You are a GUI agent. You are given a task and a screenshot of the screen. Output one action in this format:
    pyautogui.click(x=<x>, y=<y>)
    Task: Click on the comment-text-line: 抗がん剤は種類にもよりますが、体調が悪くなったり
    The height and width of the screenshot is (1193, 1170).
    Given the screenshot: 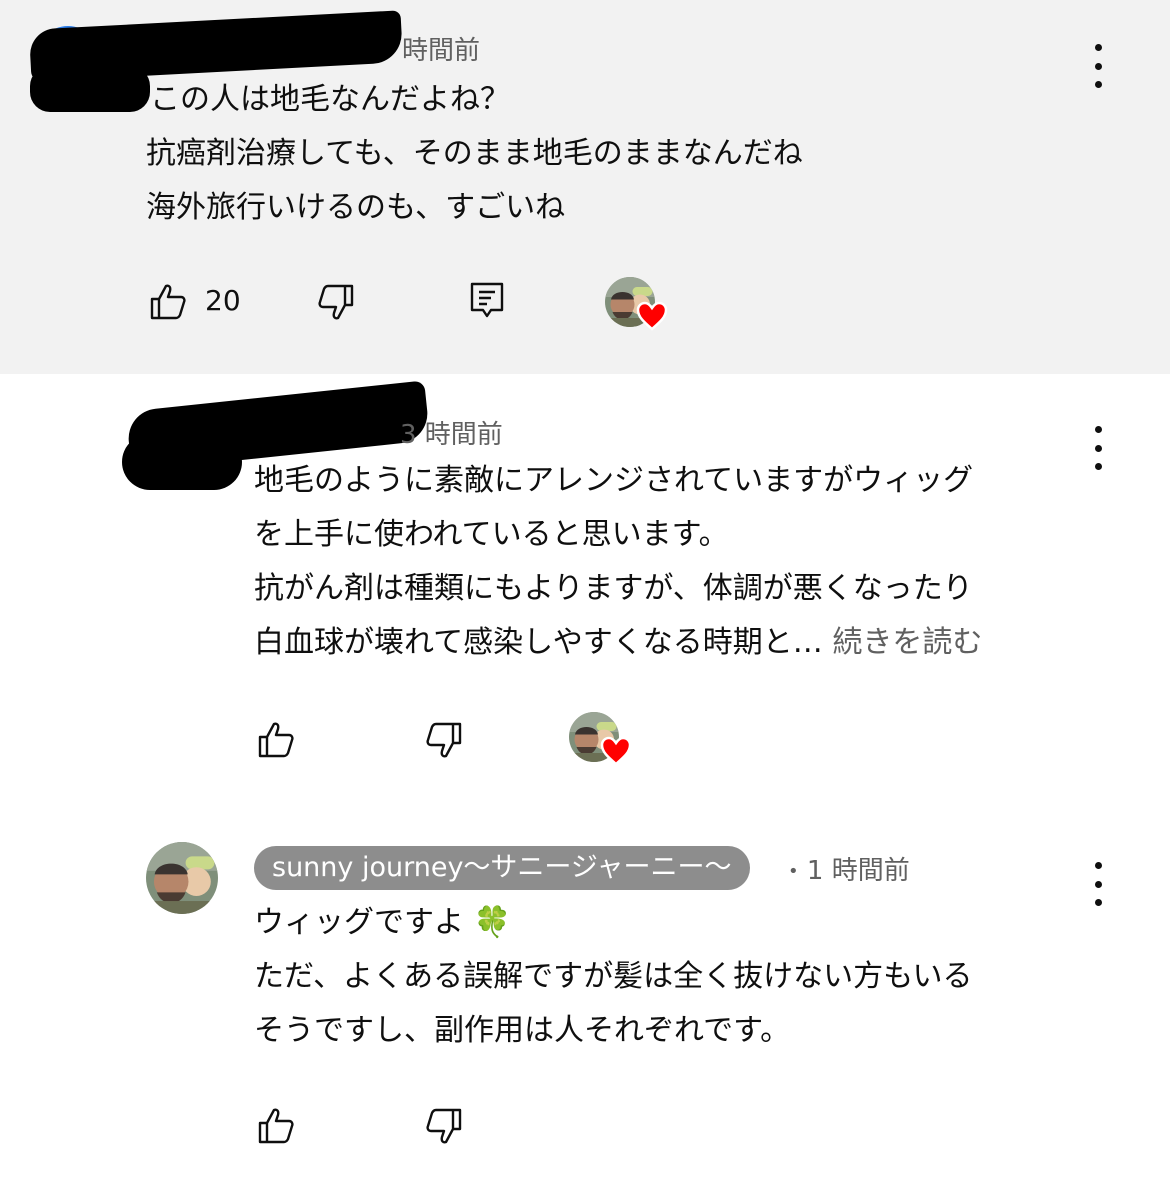 What is the action you would take?
    pyautogui.click(x=613, y=588)
    